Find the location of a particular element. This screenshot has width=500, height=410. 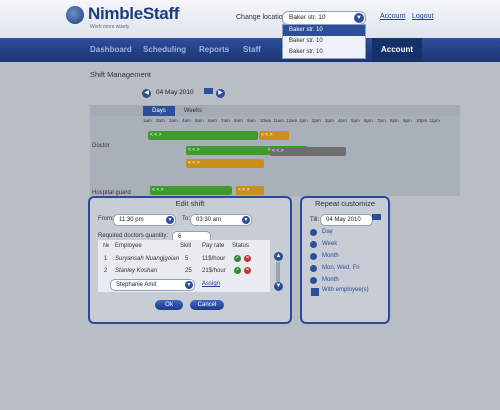

nav-reports: Reports is located at coordinates (214, 49).